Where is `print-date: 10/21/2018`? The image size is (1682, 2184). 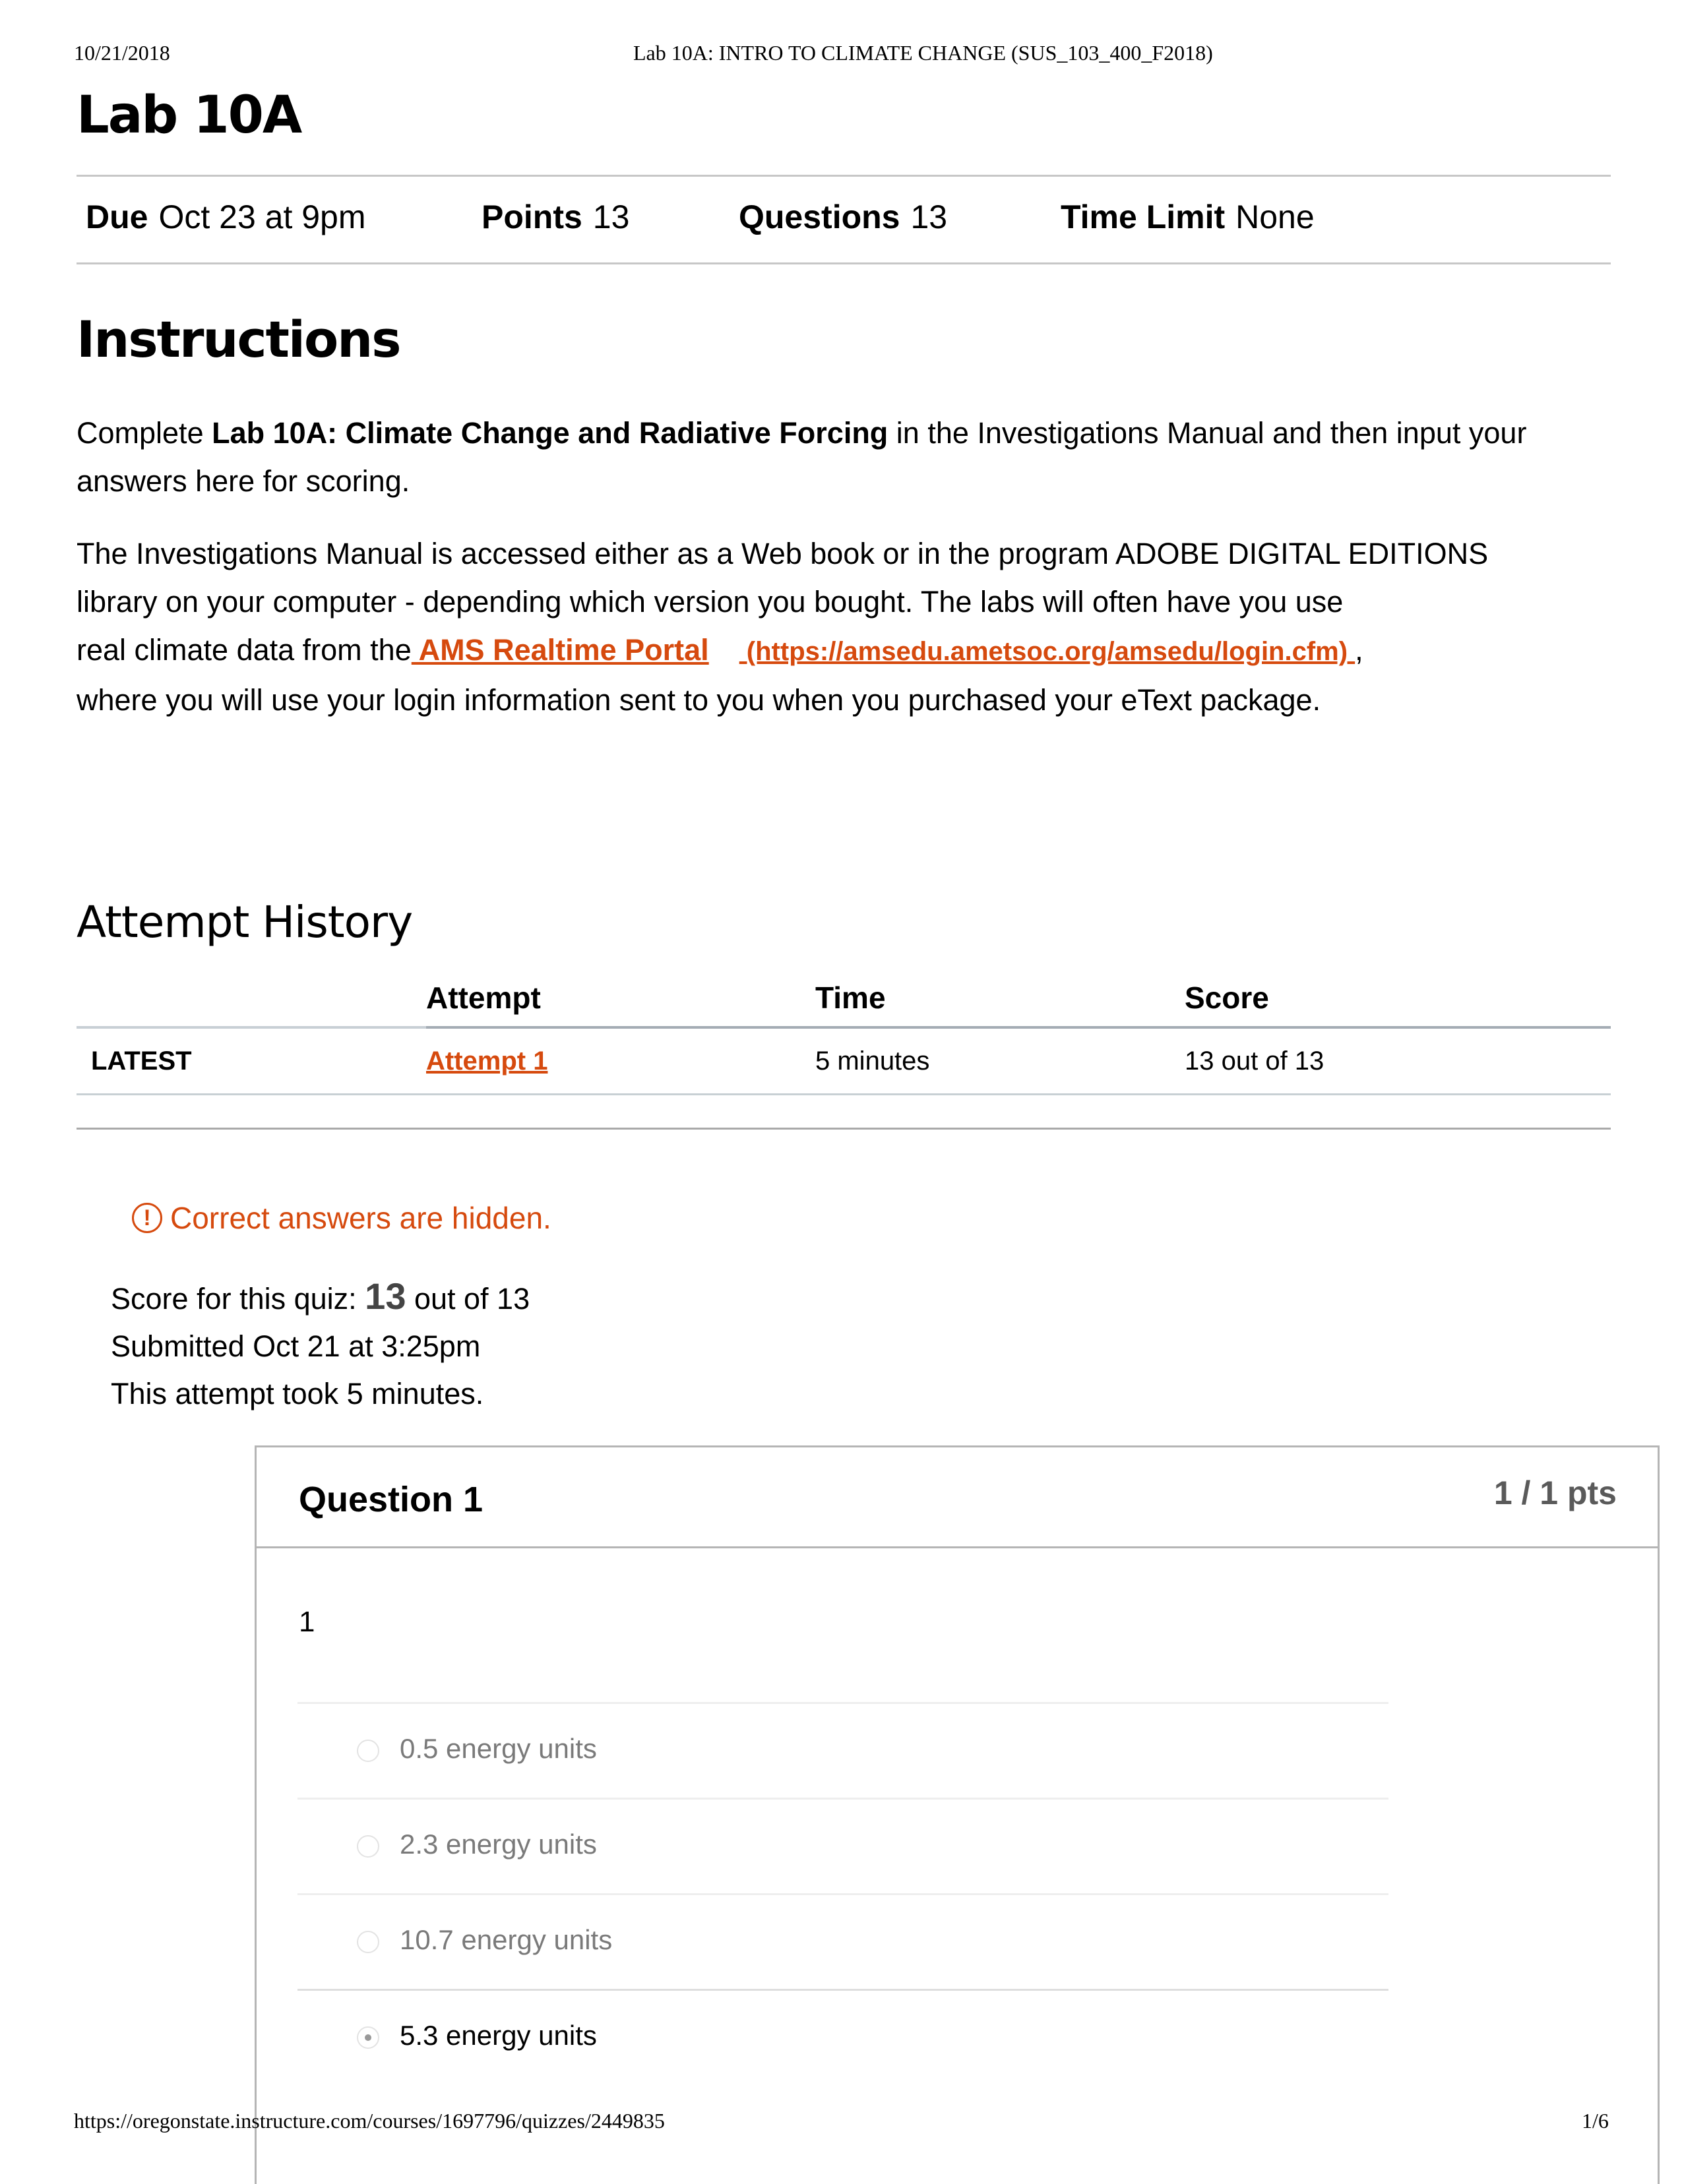 print-date: 10/21/2018 is located at coordinates (122, 53).